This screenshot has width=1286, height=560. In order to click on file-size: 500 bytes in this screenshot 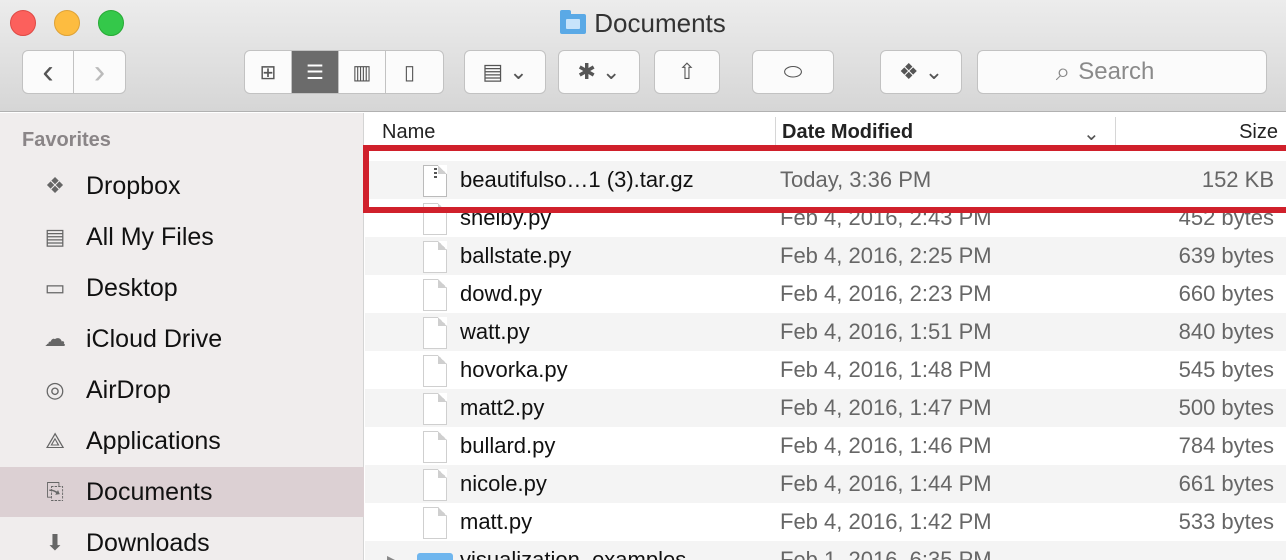, I will do `click(1226, 407)`.